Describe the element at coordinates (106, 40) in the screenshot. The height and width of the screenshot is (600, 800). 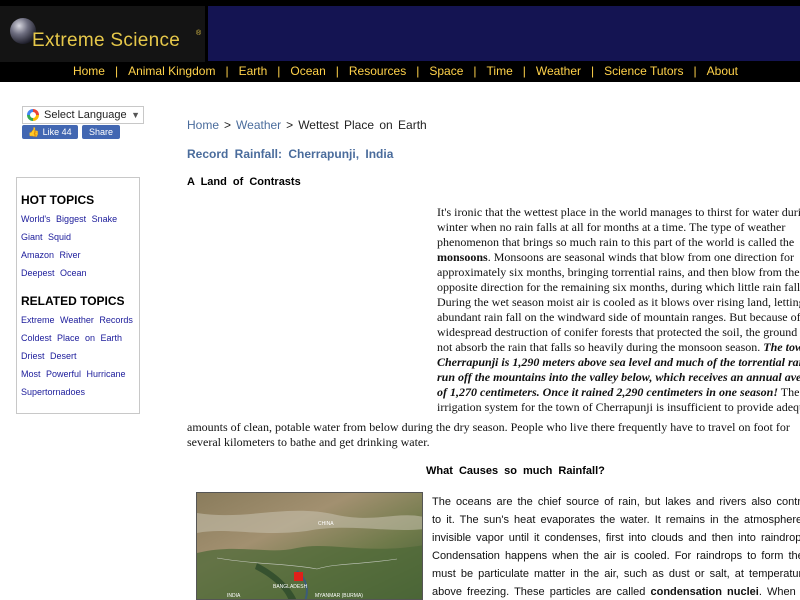
I see `site-name: Extreme Science` at that location.